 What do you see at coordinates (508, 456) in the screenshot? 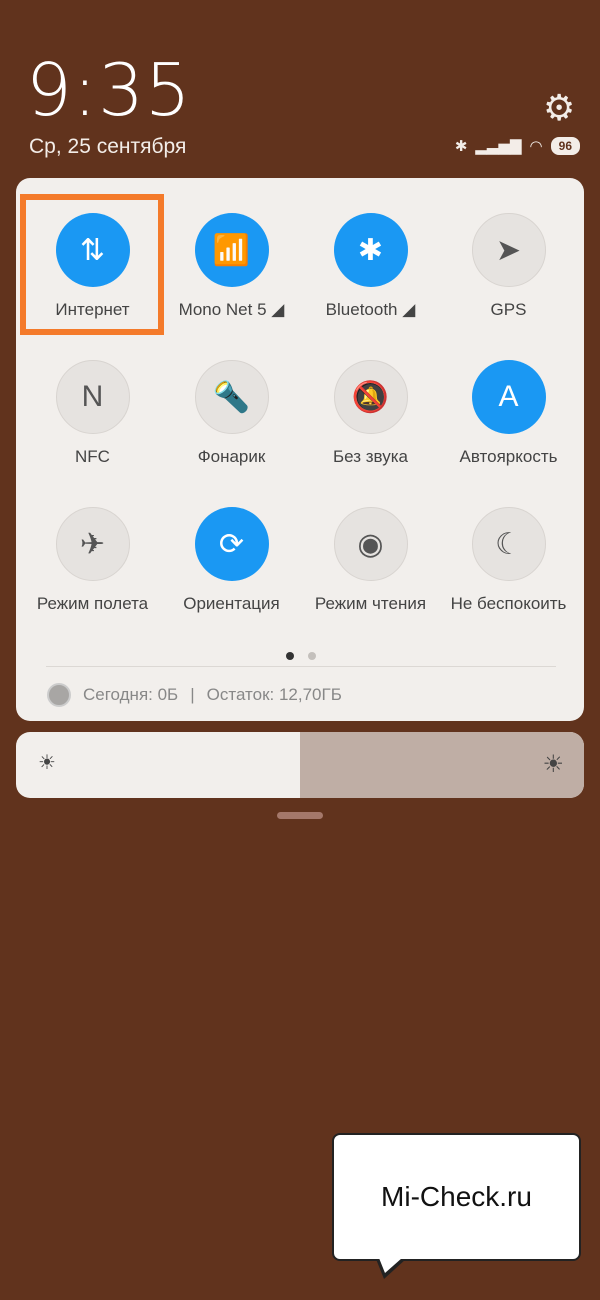
I see `tile-label: Автояркость` at bounding box center [508, 456].